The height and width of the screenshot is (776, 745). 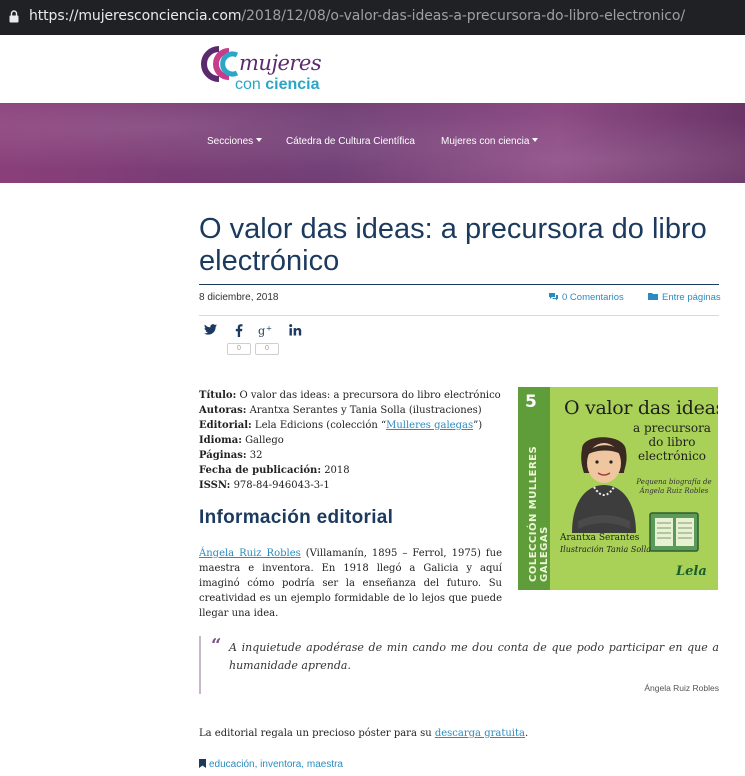 What do you see at coordinates (232, 764) in the screenshot?
I see `tag-link: educación` at bounding box center [232, 764].